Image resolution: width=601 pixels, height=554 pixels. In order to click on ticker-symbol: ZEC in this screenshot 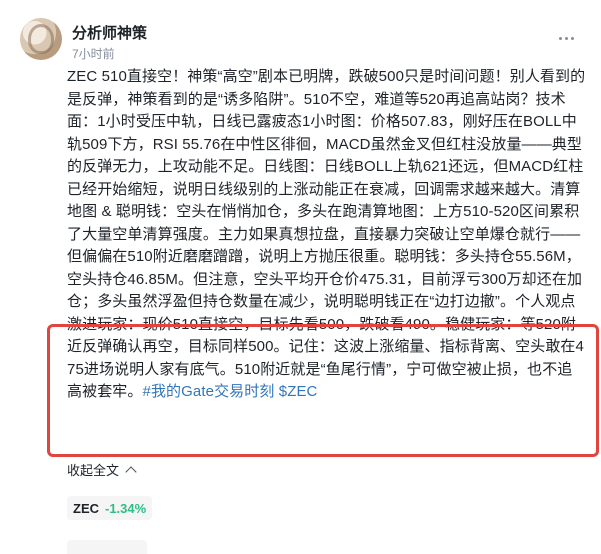, I will do `click(86, 508)`.